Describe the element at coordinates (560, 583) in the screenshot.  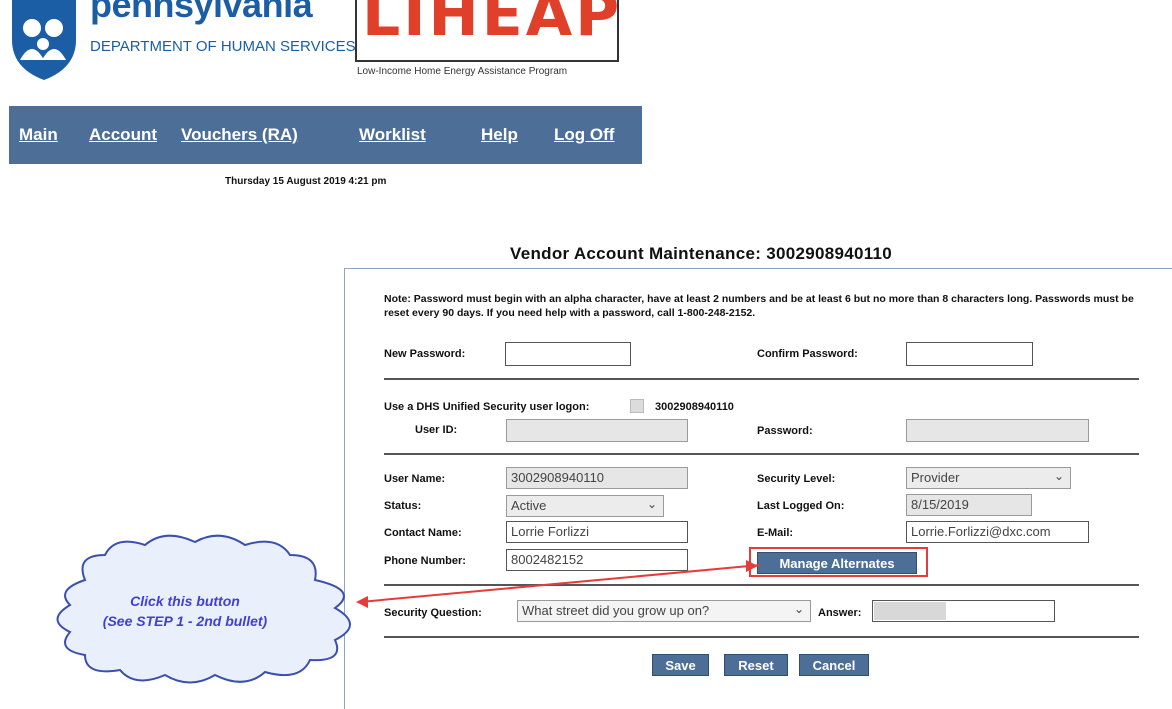
I see `callout-arrow-line` at that location.